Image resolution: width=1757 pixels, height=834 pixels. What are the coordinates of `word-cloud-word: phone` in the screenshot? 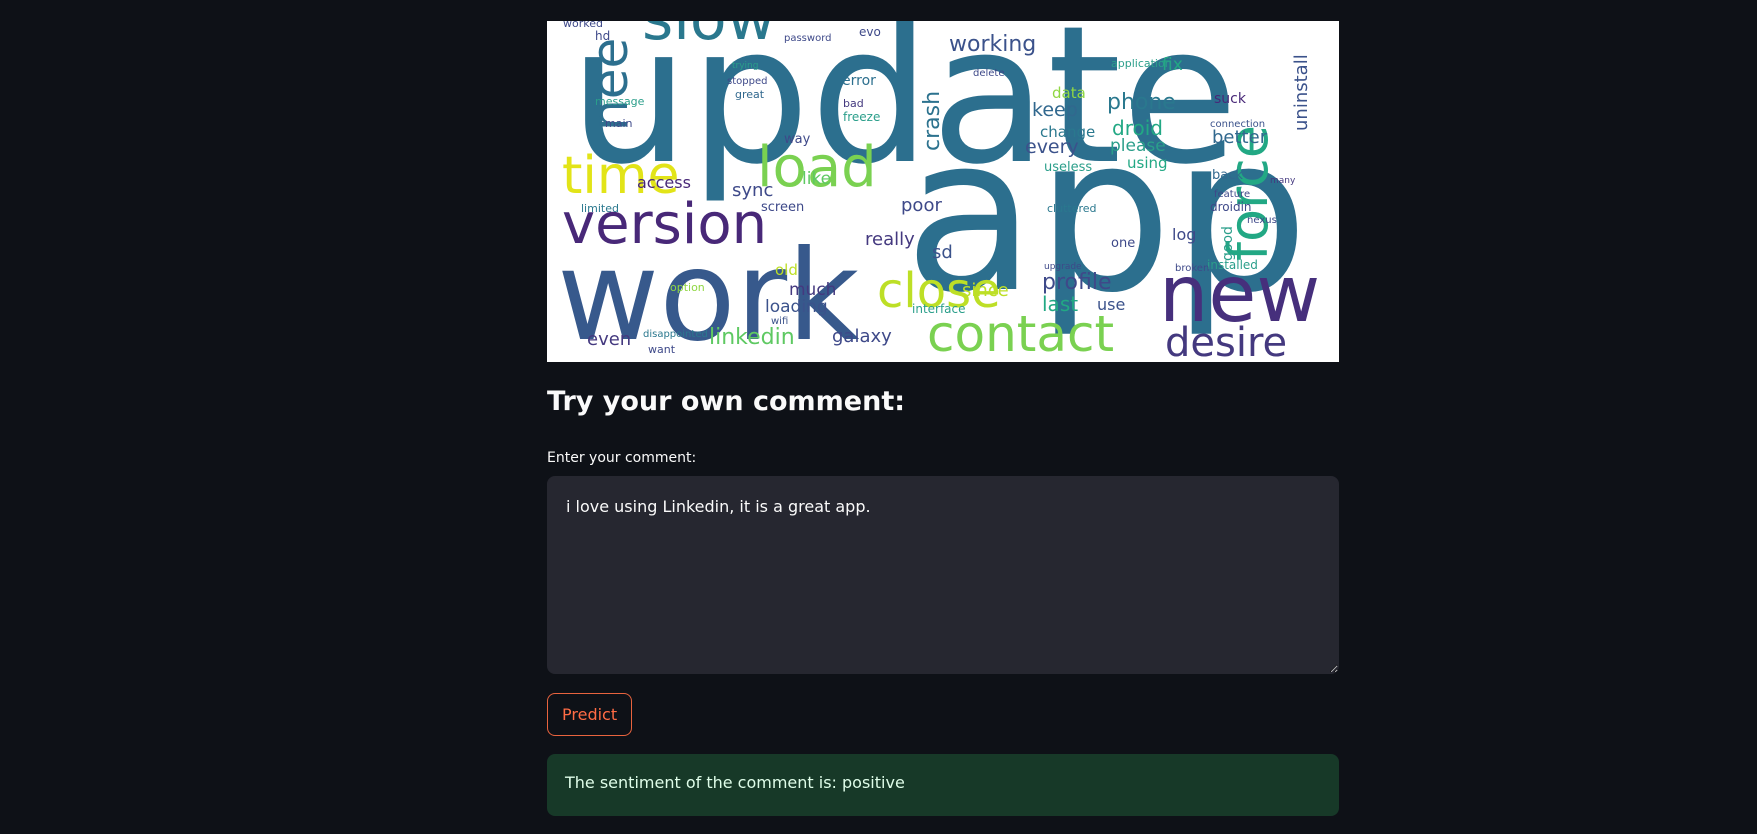 It's located at (1141, 102).